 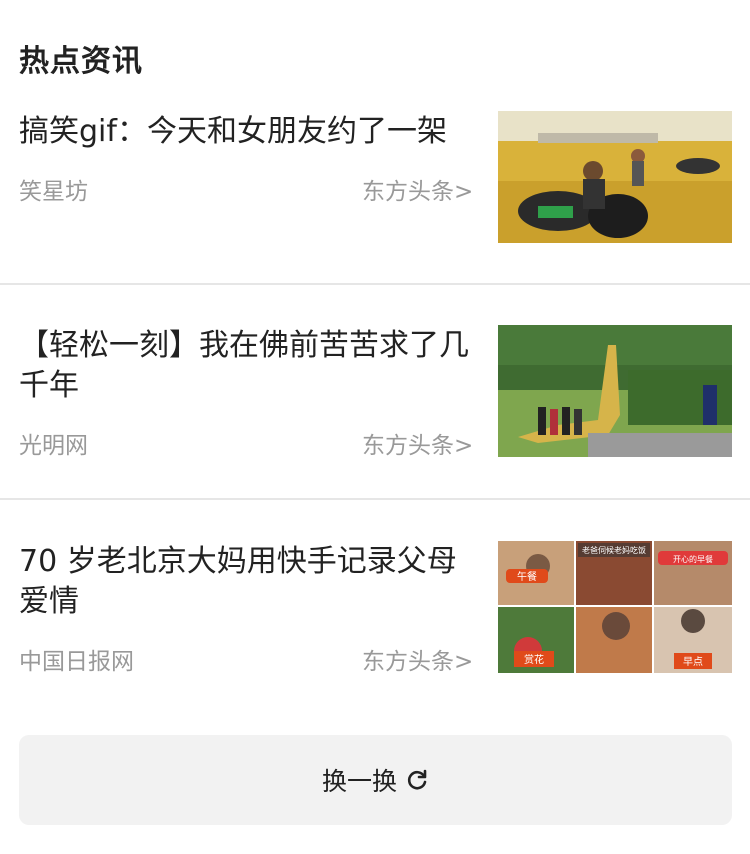 I want to click on news-source: 中国日报网, so click(x=76, y=662).